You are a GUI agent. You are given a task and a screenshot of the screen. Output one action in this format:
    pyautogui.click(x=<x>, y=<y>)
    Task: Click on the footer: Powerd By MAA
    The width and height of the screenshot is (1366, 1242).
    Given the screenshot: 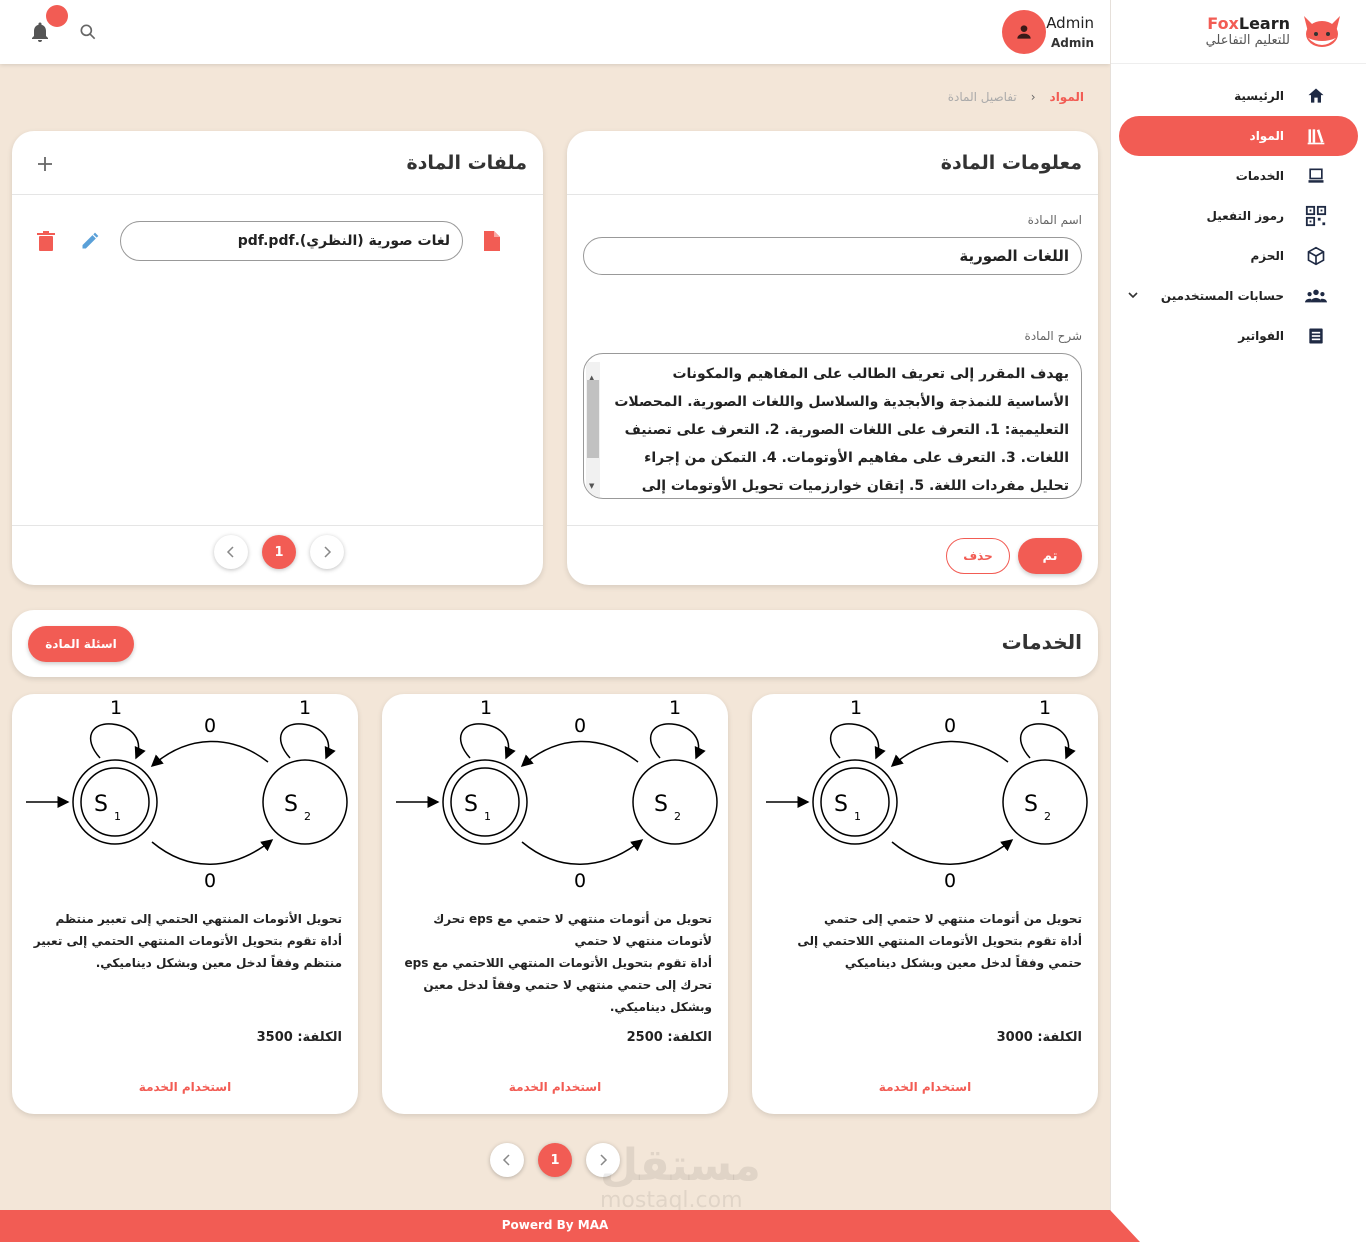 What is the action you would take?
    pyautogui.click(x=555, y=1226)
    